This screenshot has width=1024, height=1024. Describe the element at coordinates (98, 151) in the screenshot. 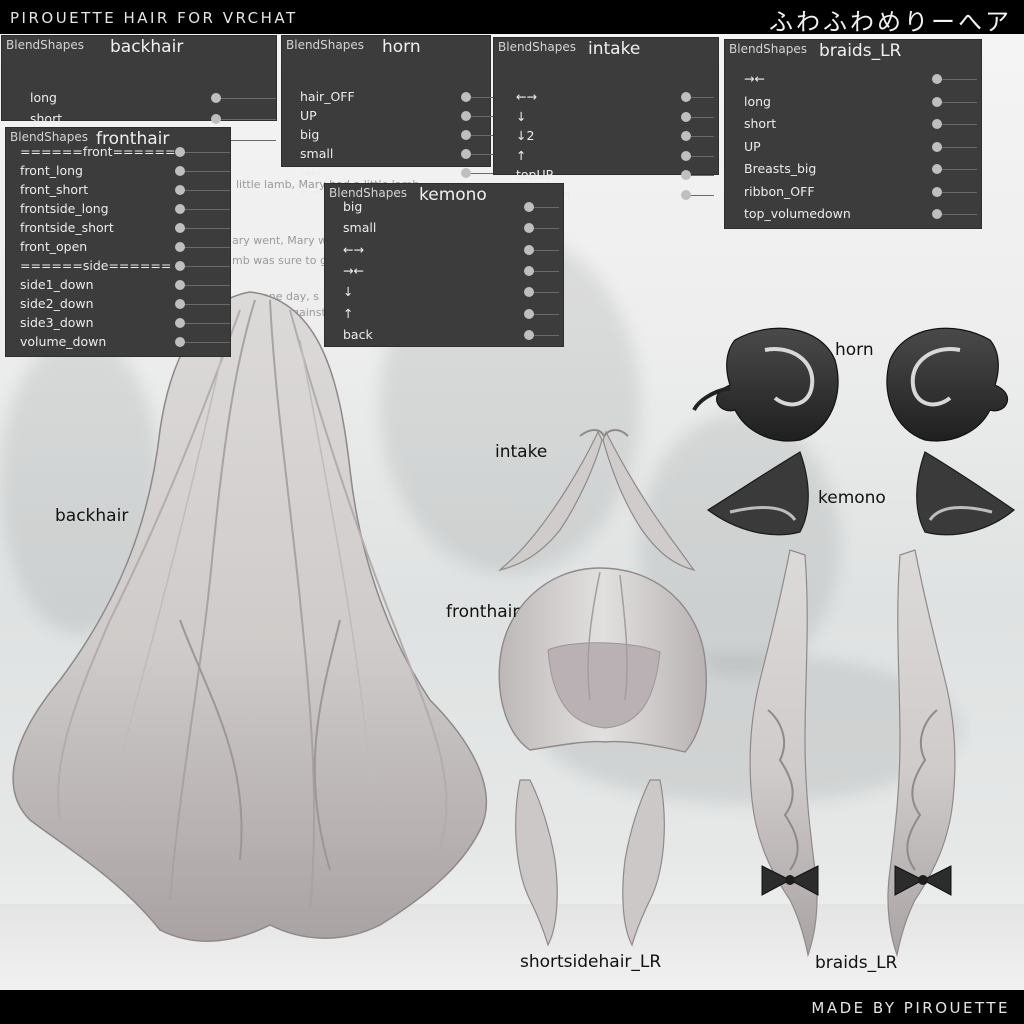

I see `blendshape-label: ======front======` at that location.